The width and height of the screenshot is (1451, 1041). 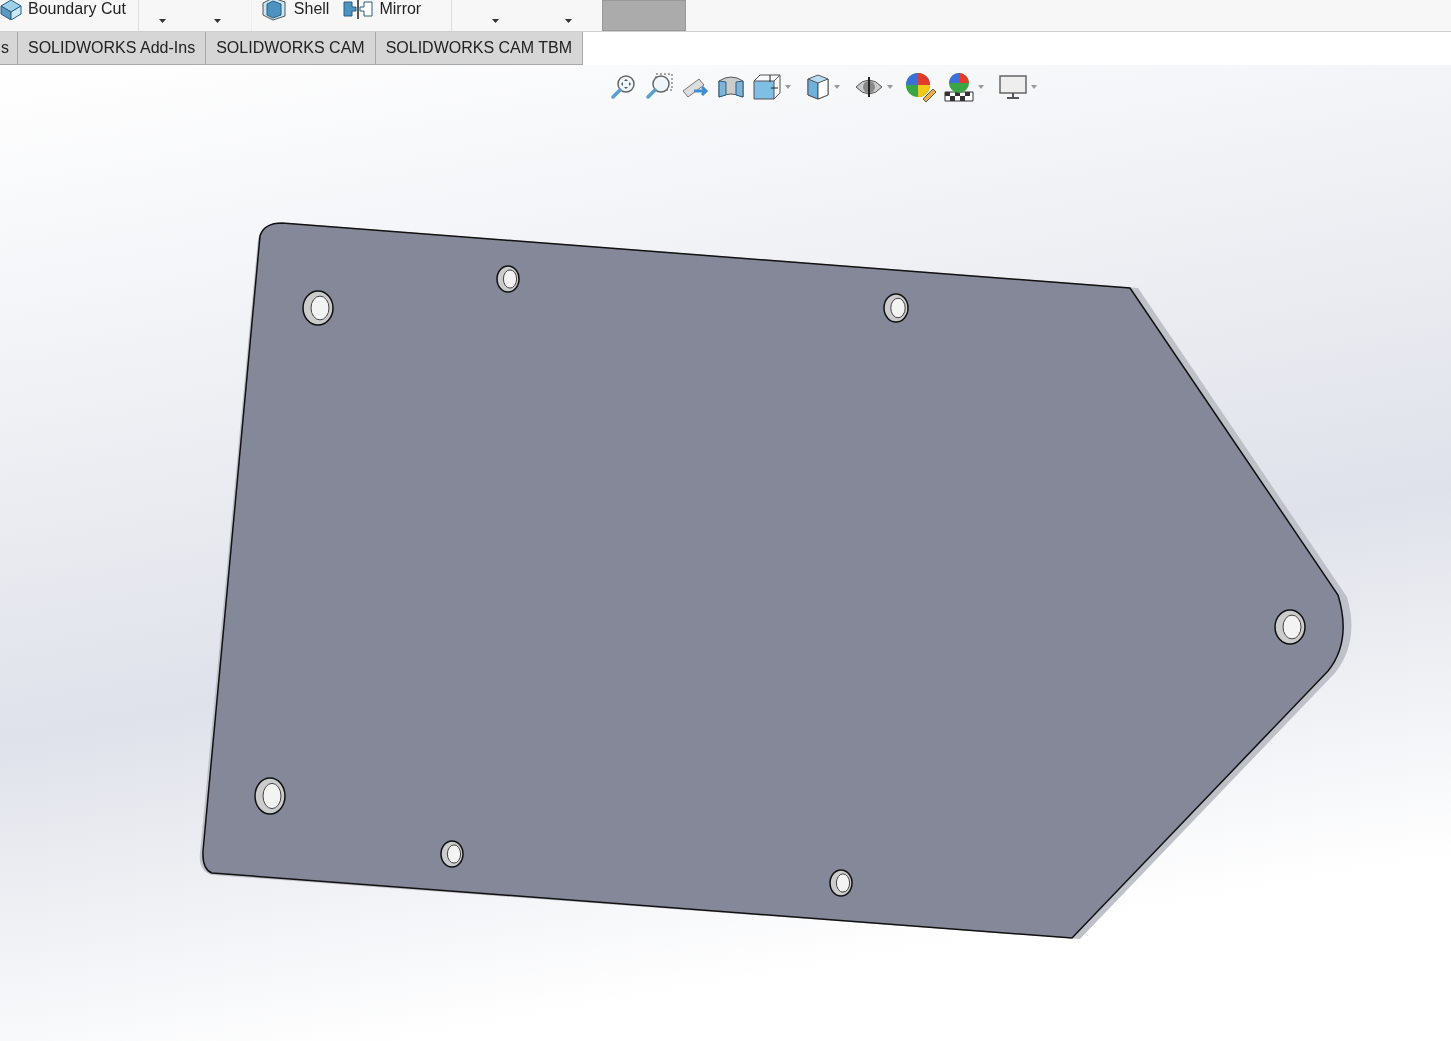 What do you see at coordinates (921, 87) in the screenshot?
I see `appearance-pencil-icon` at bounding box center [921, 87].